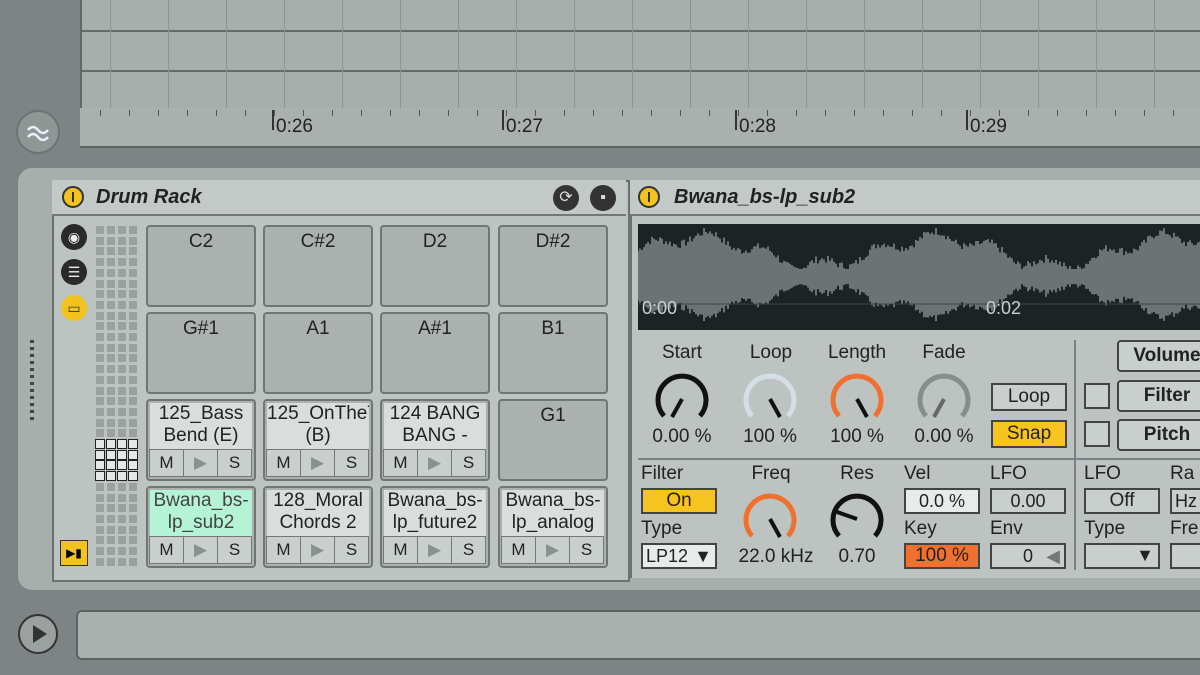  I want to click on vel-field: 0.0 %, so click(942, 501).